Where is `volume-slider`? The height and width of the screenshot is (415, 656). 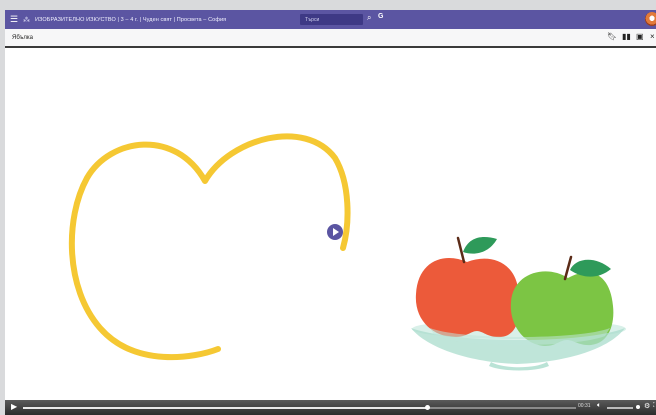 volume-slider is located at coordinates (620, 408).